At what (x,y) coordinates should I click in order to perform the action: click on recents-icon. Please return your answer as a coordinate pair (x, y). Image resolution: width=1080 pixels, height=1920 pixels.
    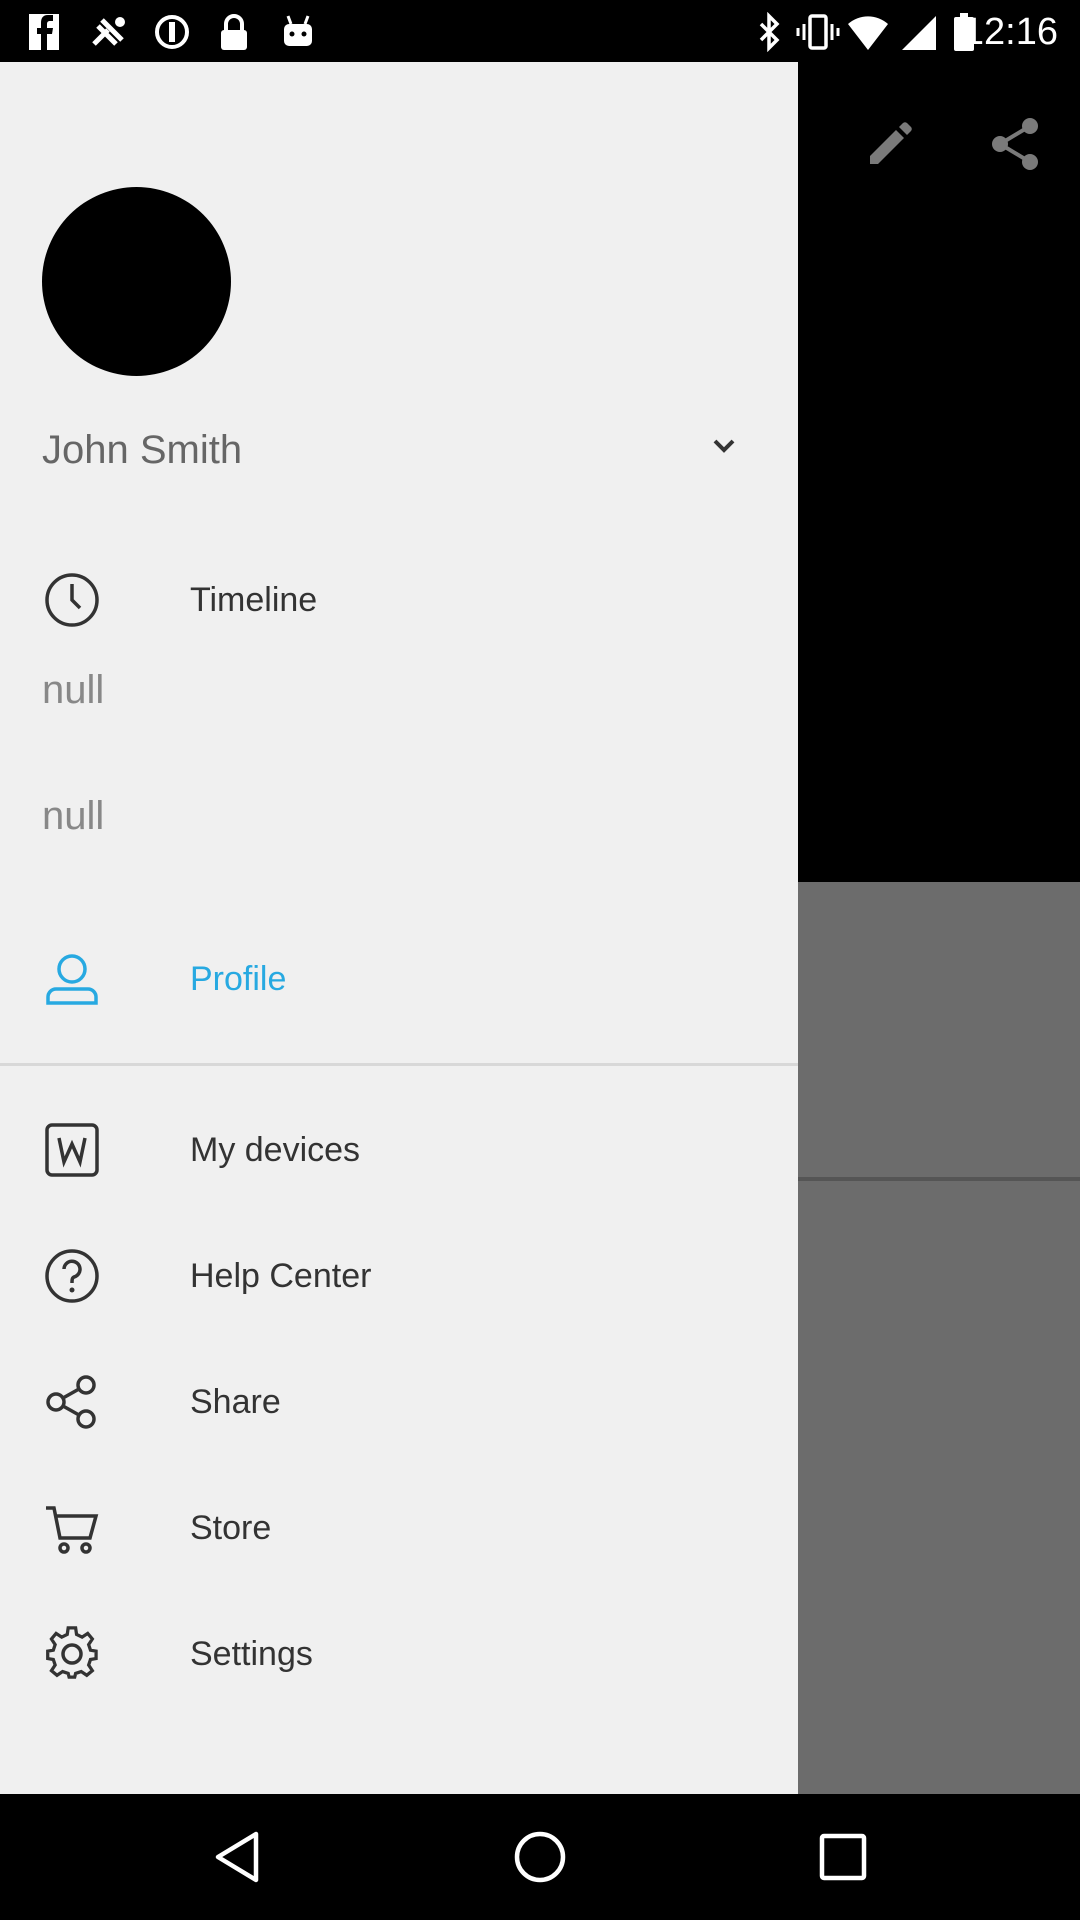
    Looking at the image, I should click on (843, 1857).